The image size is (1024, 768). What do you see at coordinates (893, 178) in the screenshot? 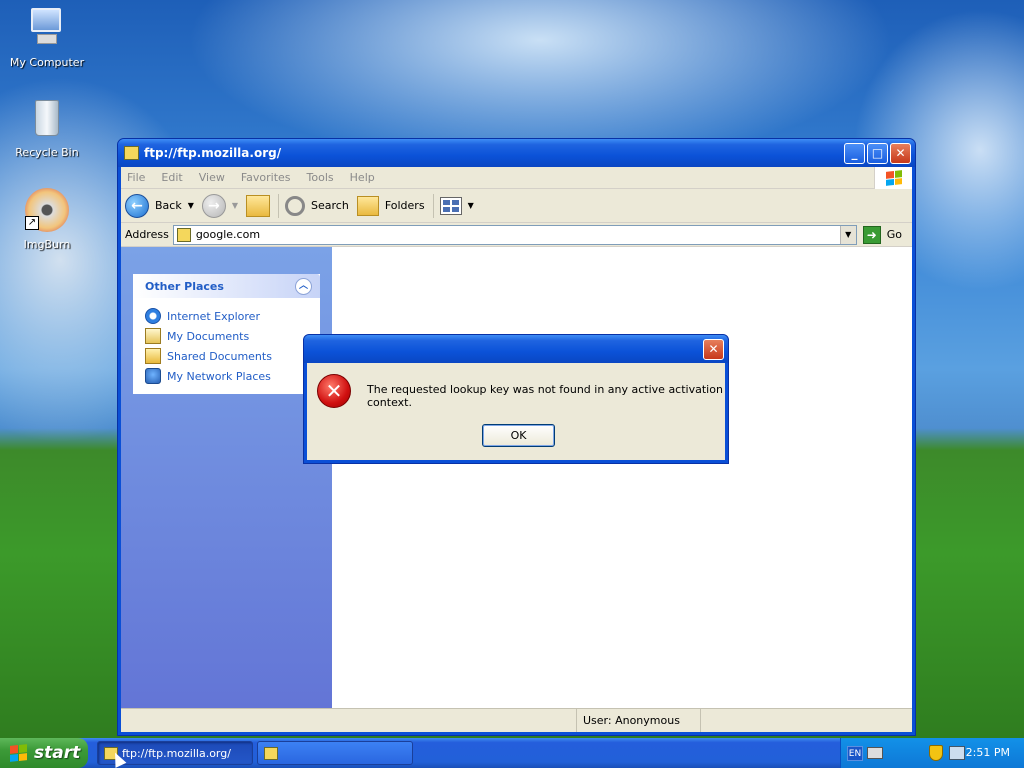
I see `windows-logo-icon` at bounding box center [893, 178].